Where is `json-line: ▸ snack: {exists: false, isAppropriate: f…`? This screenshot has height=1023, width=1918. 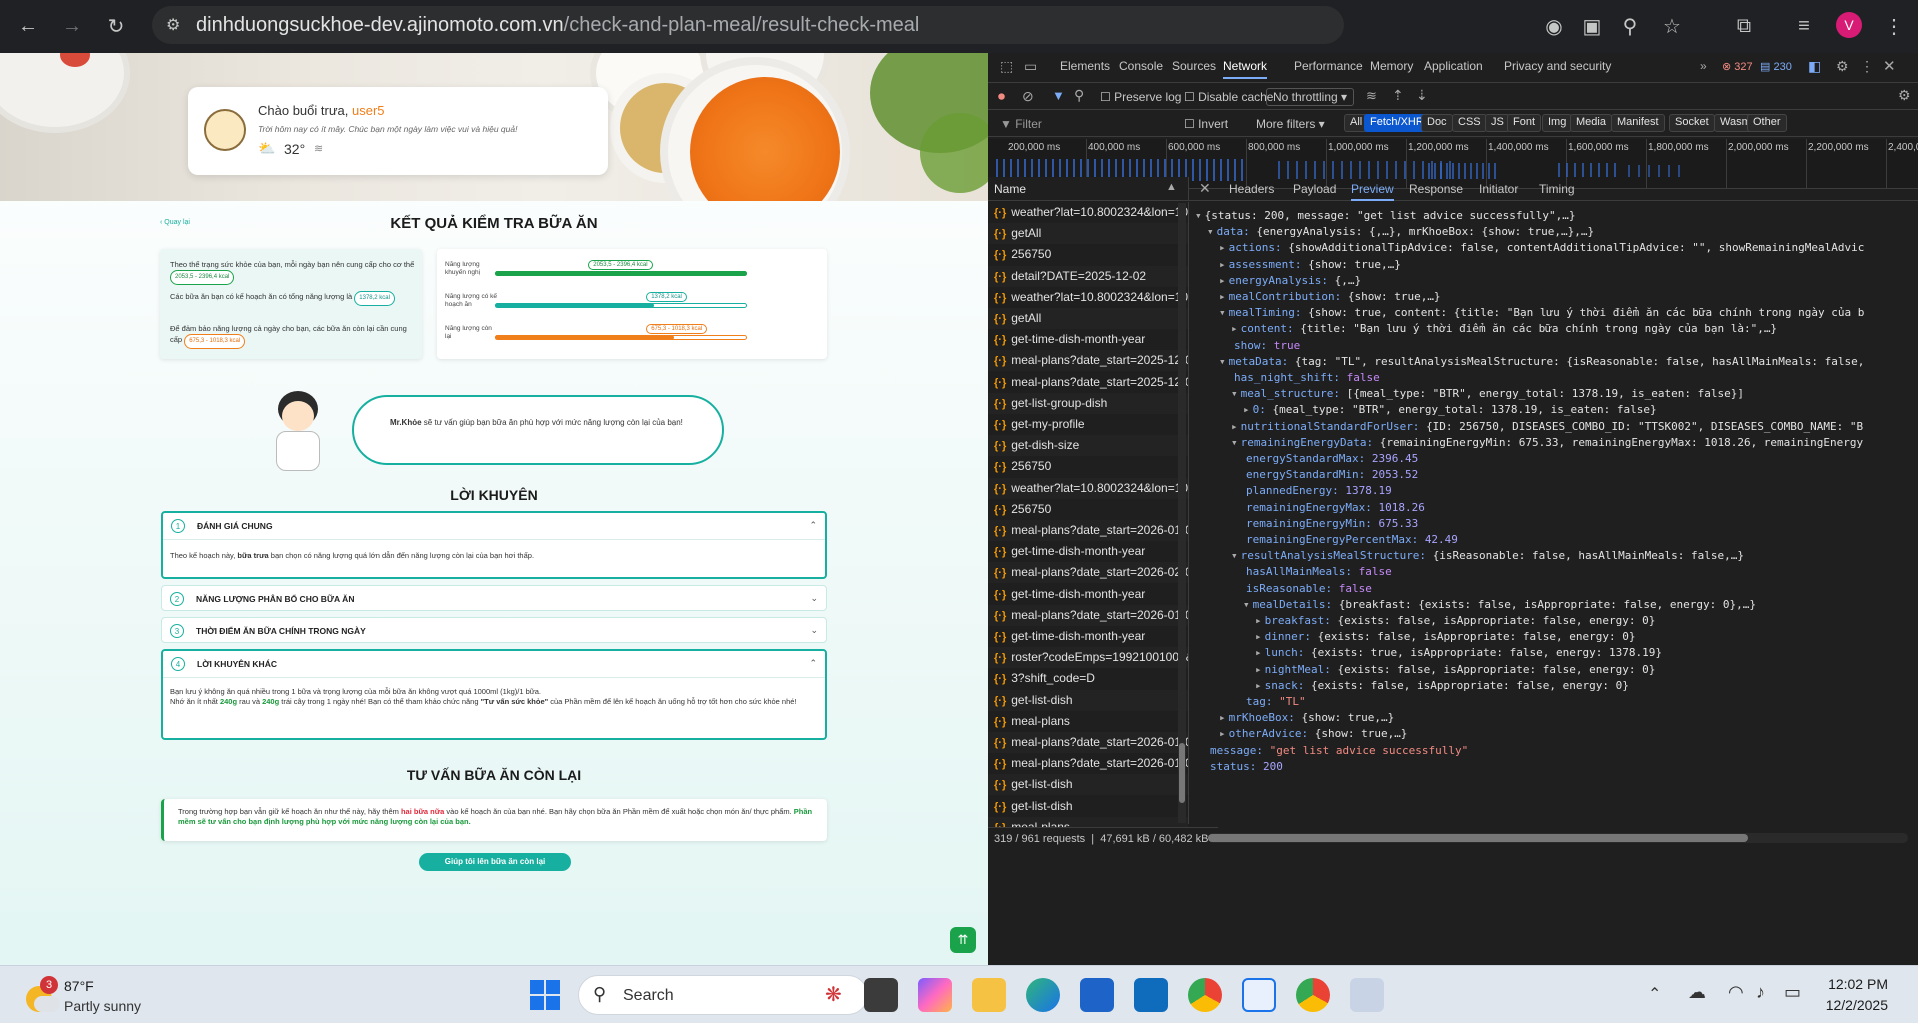 json-line: ▸ snack: {exists: false, isAppropriate: f… is located at coordinates (1442, 686).